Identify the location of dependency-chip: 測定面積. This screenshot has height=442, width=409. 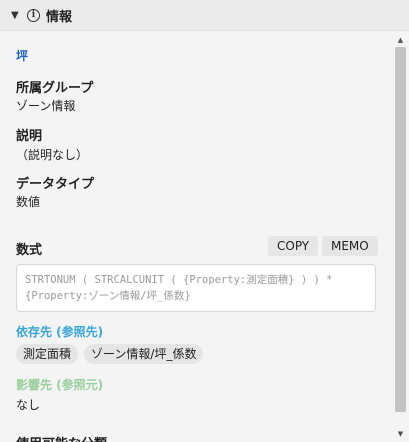
(47, 354).